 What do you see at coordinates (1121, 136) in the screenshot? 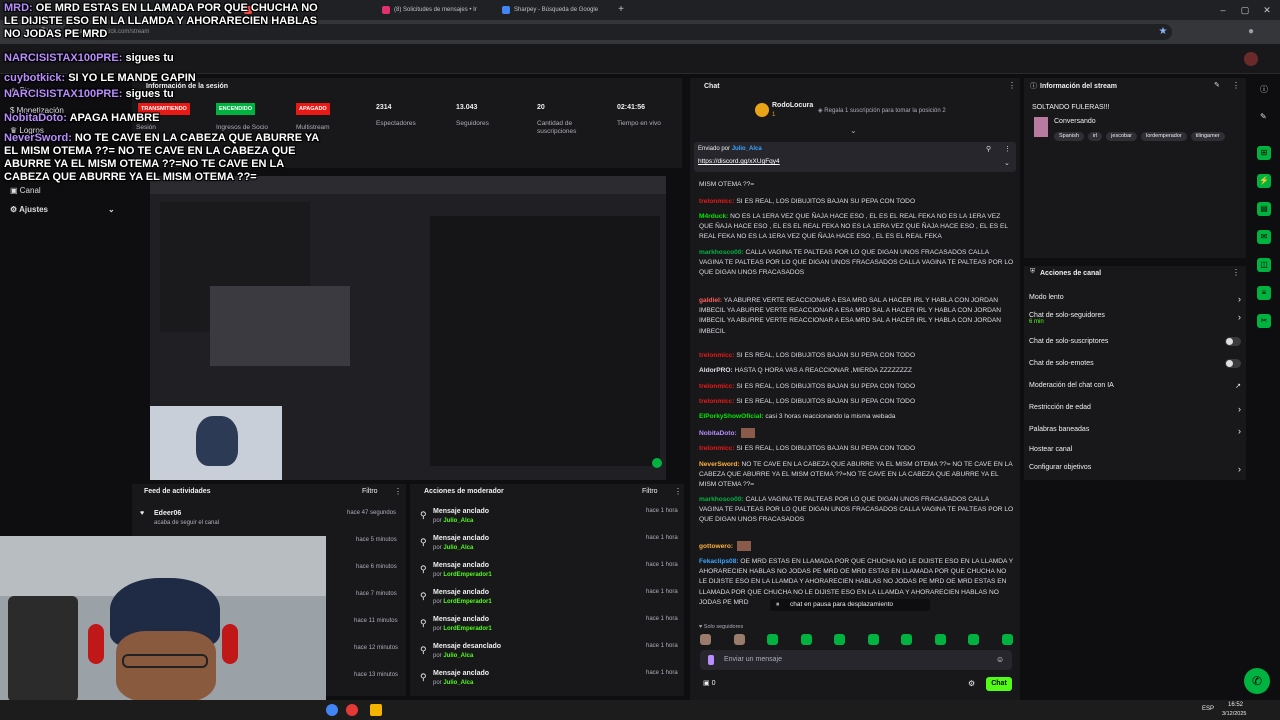
I see `stream-tag: jescobar` at bounding box center [1121, 136].